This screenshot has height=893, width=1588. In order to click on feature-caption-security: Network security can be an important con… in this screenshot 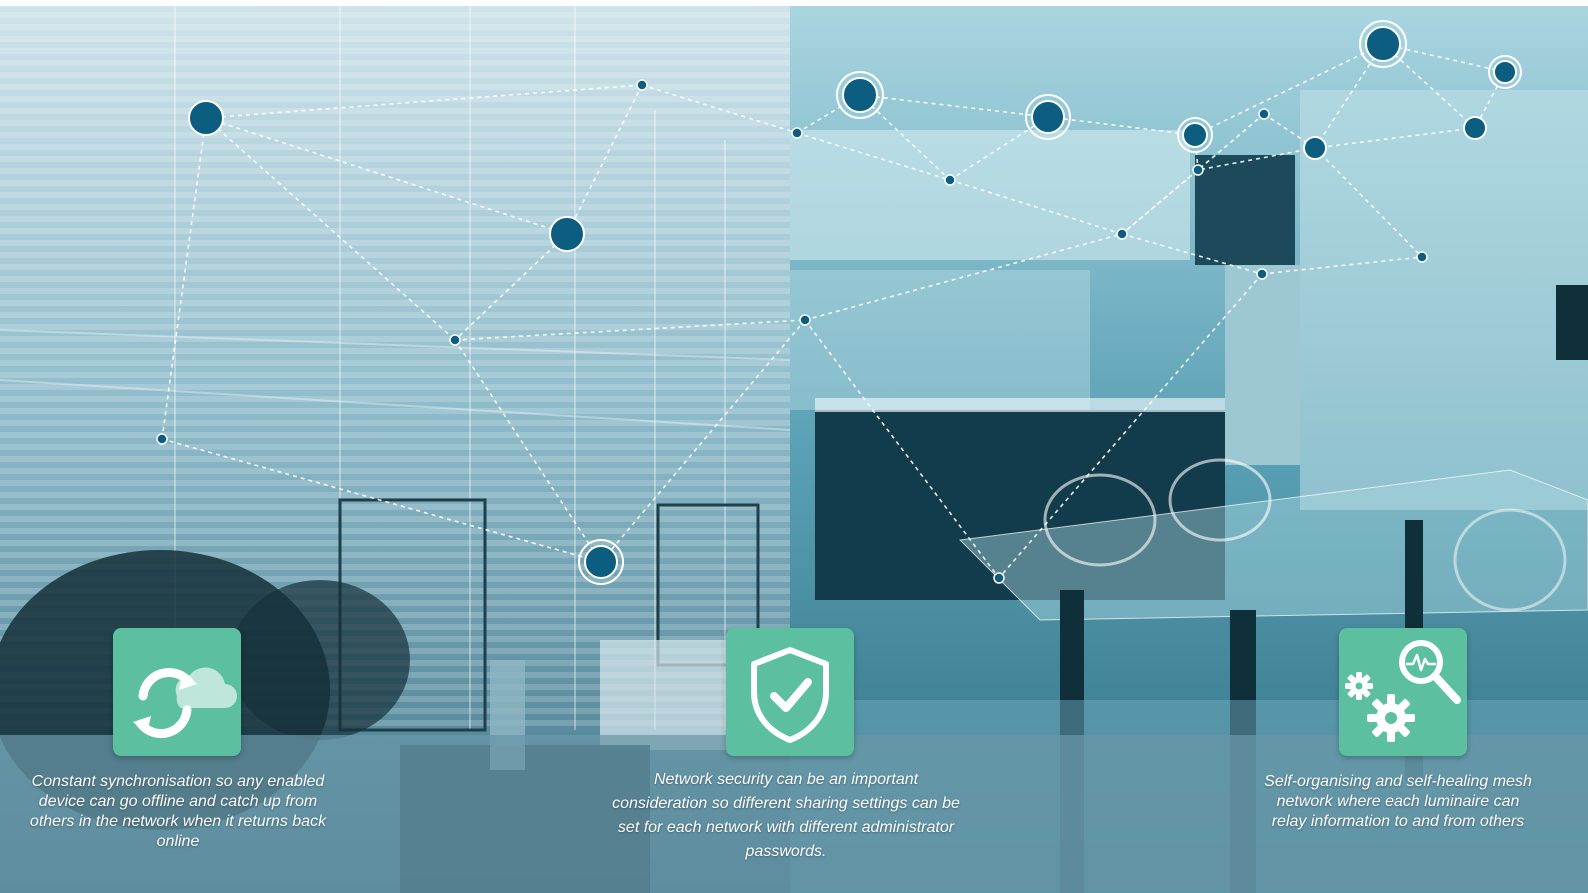, I will do `click(786, 815)`.